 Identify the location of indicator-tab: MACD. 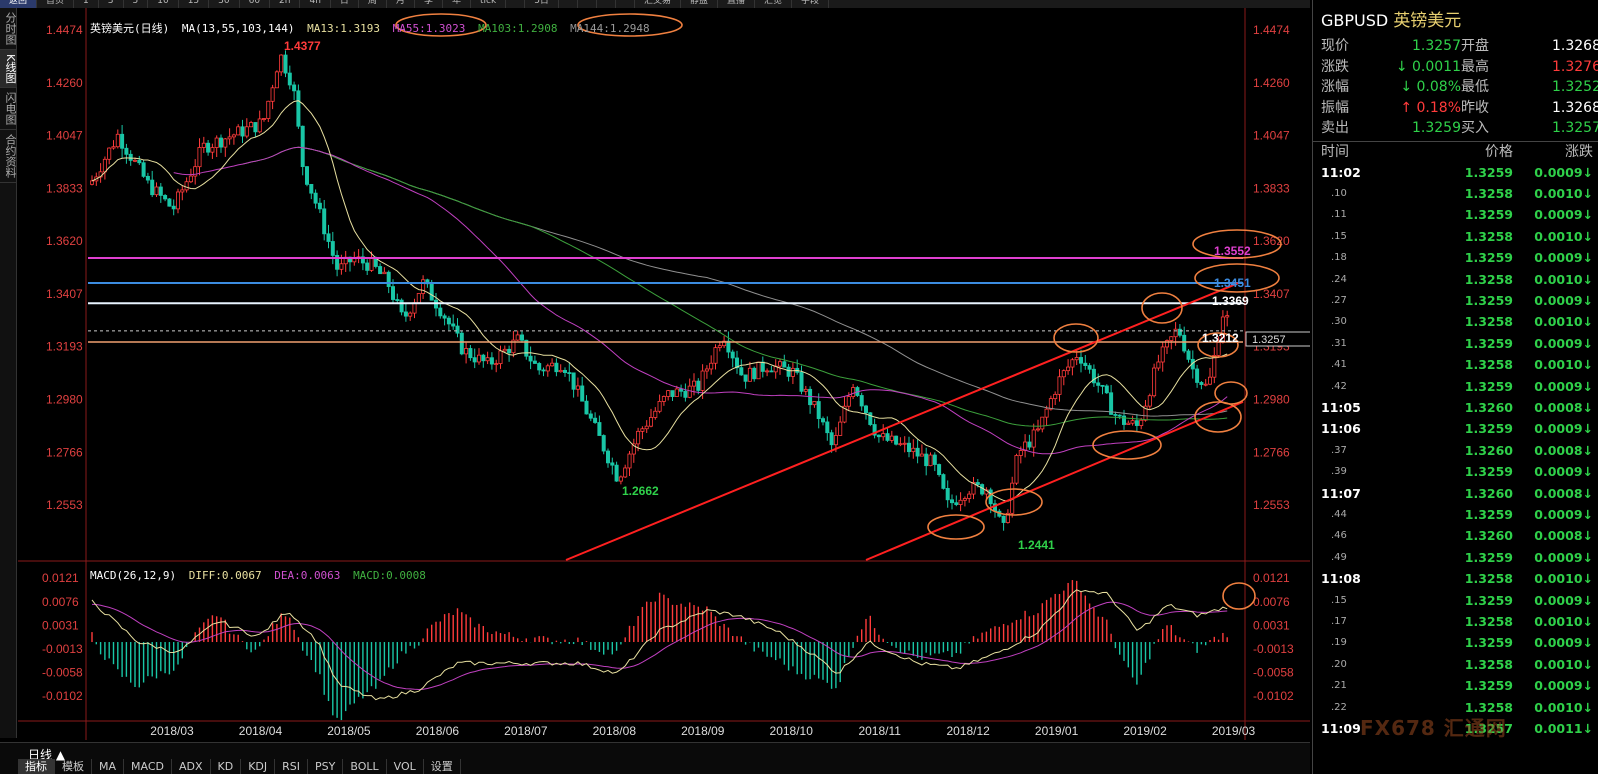
(148, 766).